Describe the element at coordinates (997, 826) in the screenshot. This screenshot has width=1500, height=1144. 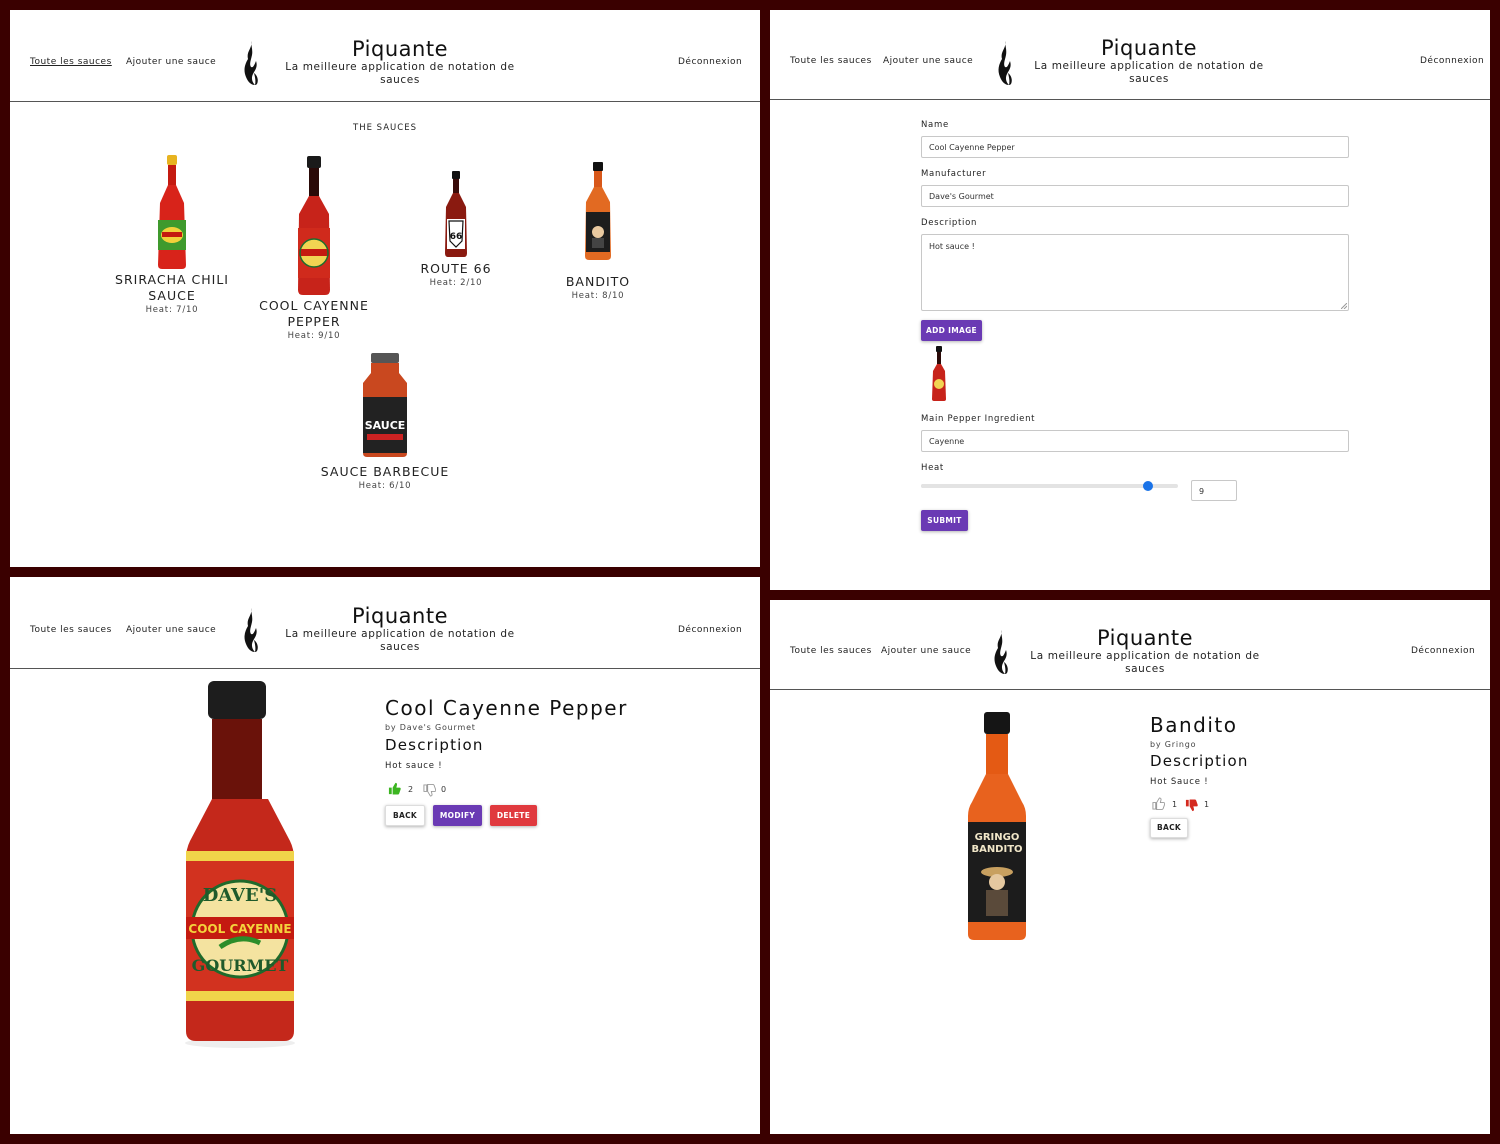
I see `sauce-image: GRINGO BANDITO` at that location.